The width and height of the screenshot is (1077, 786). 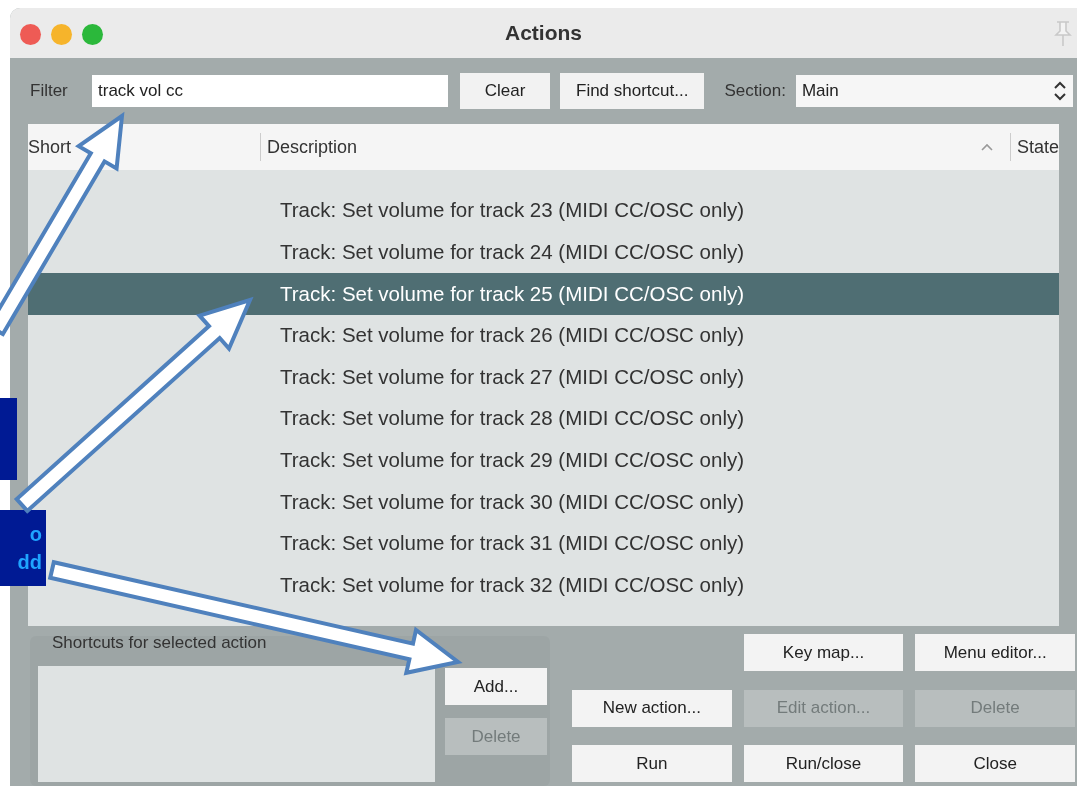 What do you see at coordinates (92, 34) in the screenshot?
I see `zoom-window-button` at bounding box center [92, 34].